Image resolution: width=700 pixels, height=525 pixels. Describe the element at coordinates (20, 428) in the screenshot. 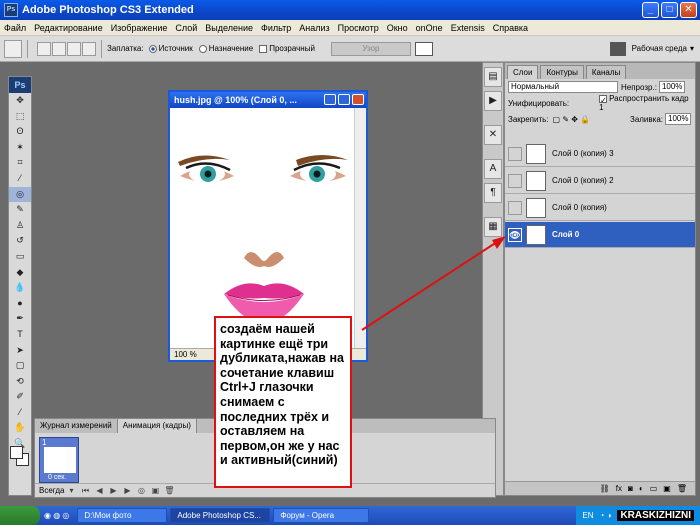

I see `hand-tool-icon: ✋` at that location.